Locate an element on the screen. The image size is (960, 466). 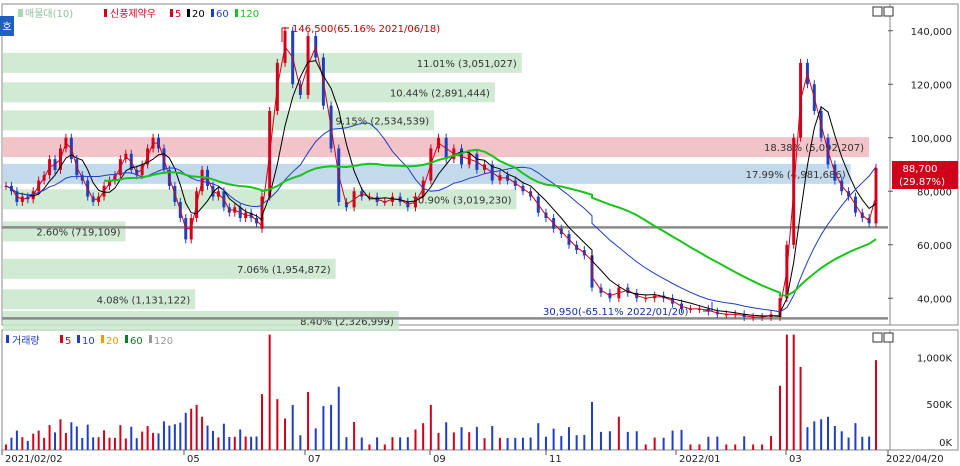
date-tick-label: 2022/04/20 is located at coordinates (915, 459).